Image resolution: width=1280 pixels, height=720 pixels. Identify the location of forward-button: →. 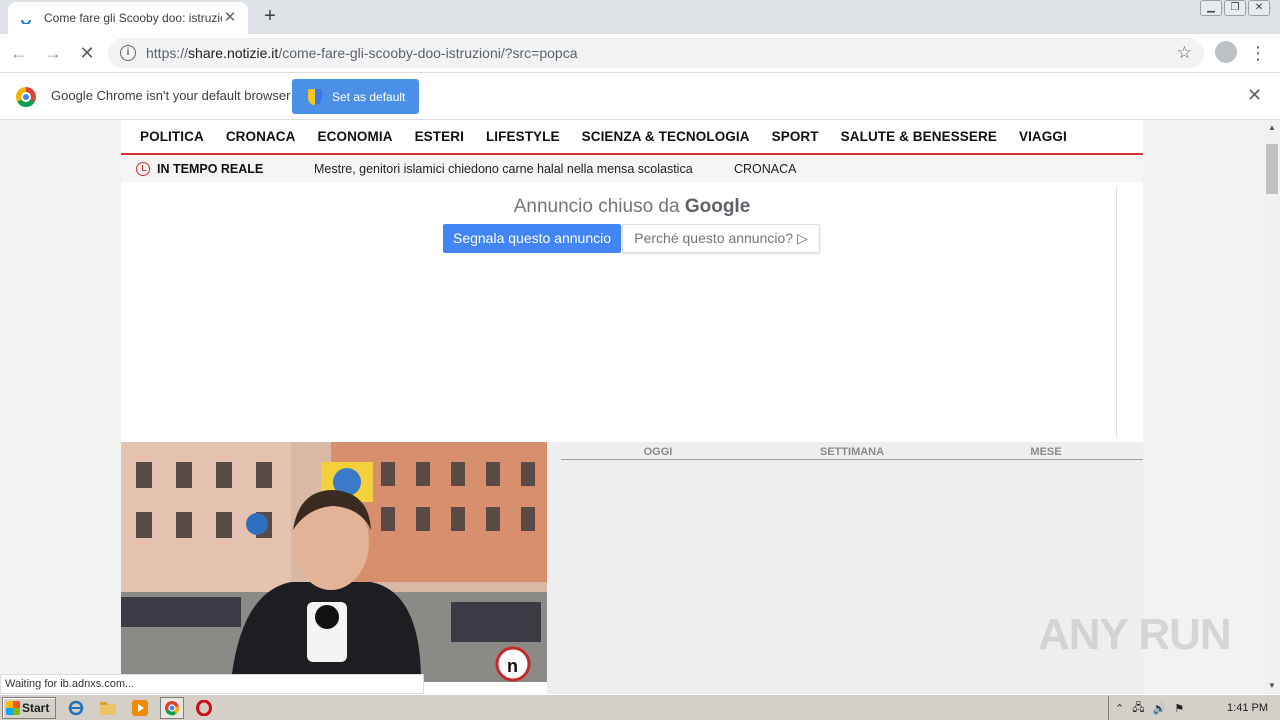
(53, 53).